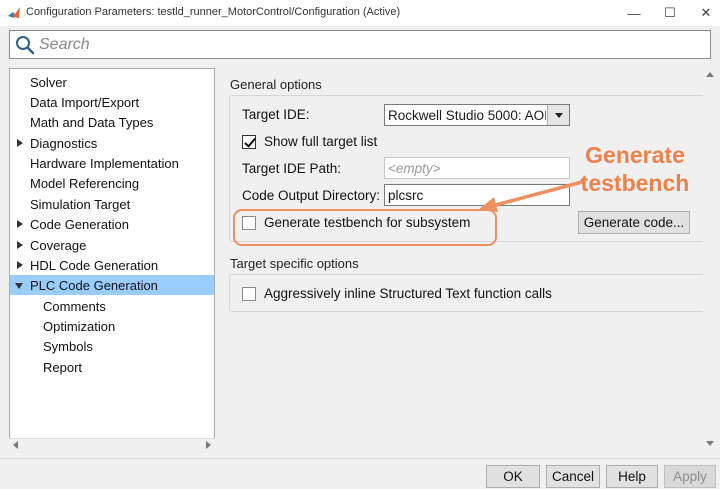 Image resolution: width=720 pixels, height=489 pixels. What do you see at coordinates (48, 82) in the screenshot?
I see `tree-item-label: Solver` at bounding box center [48, 82].